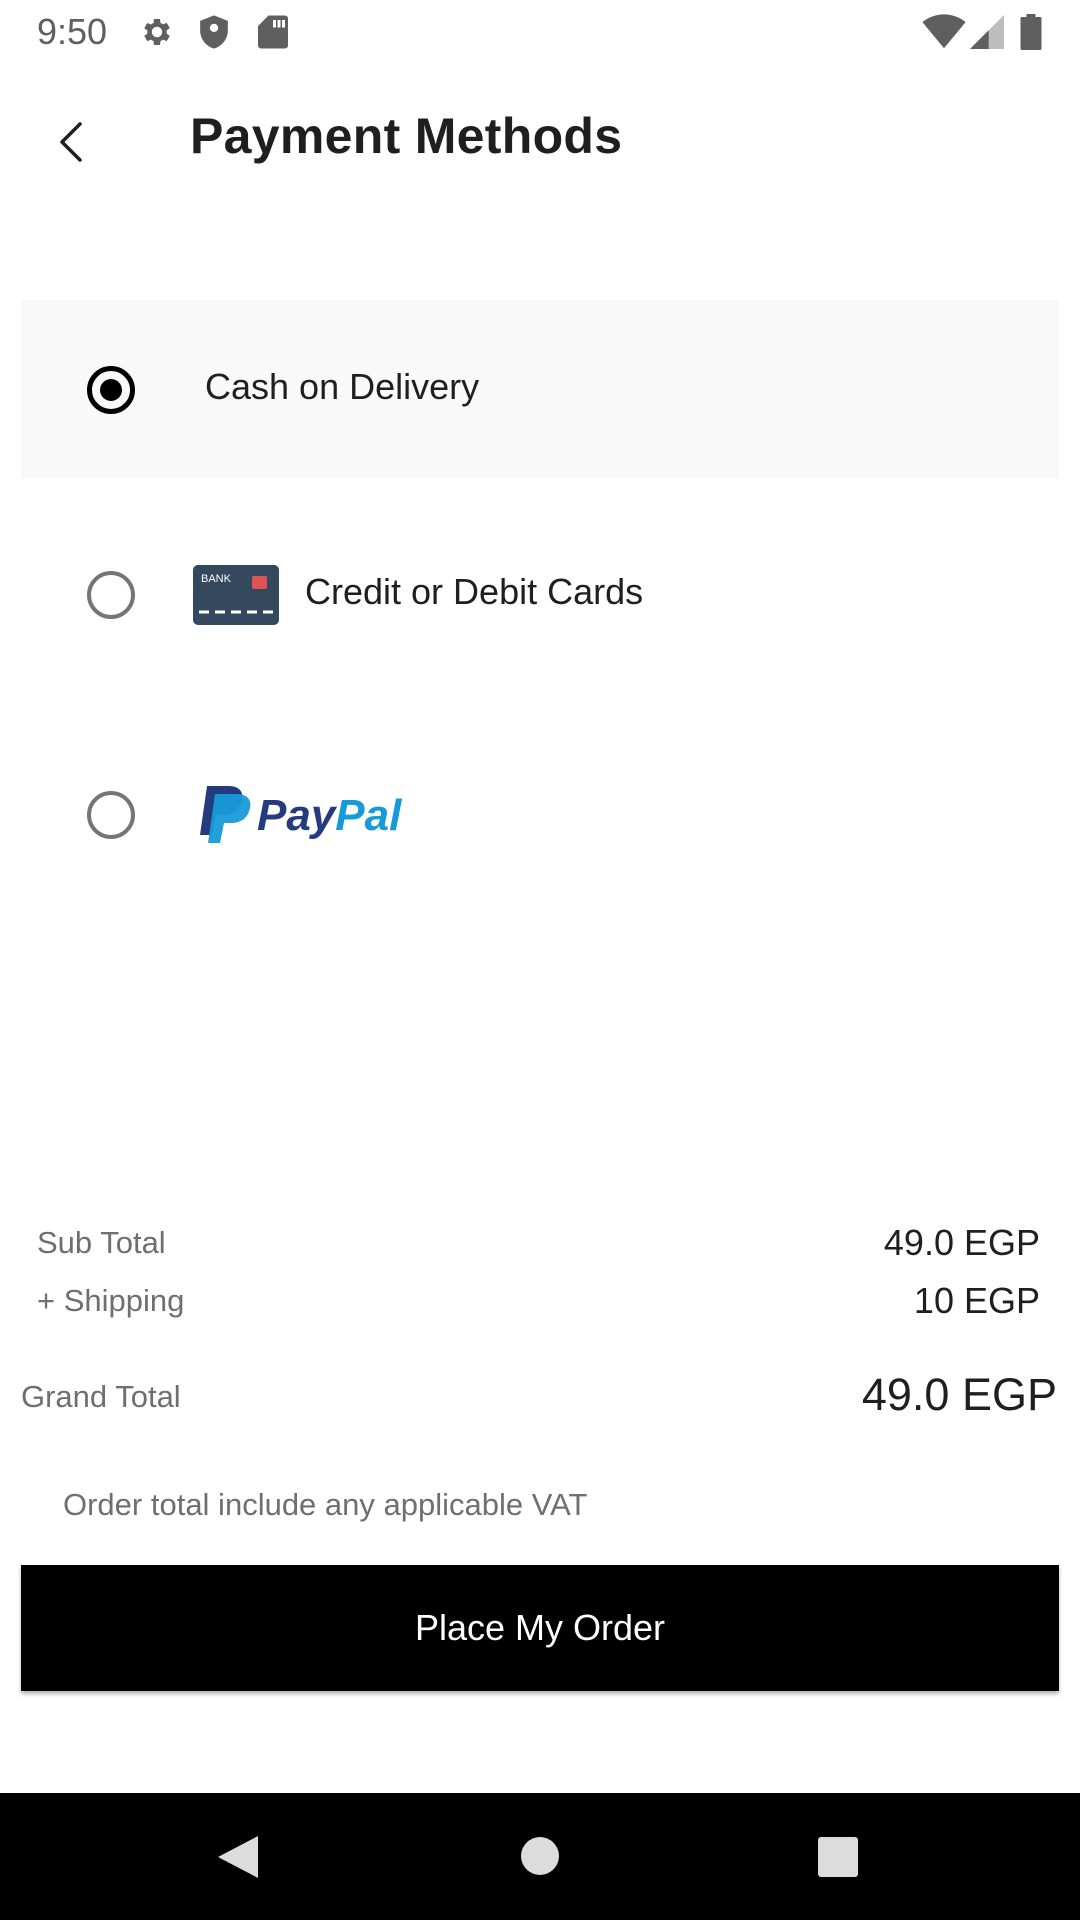 This screenshot has height=1920, width=1080. I want to click on gear-icon, so click(157, 32).